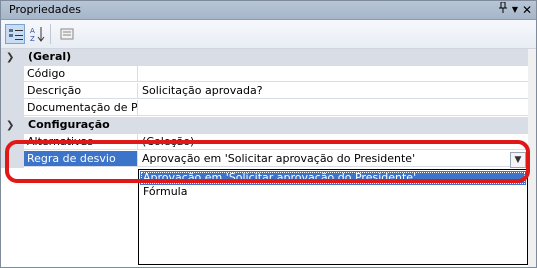 This screenshot has height=268, width=537. Describe the element at coordinates (333, 192) in the screenshot. I see `dropdown-option: Fórmula` at that location.